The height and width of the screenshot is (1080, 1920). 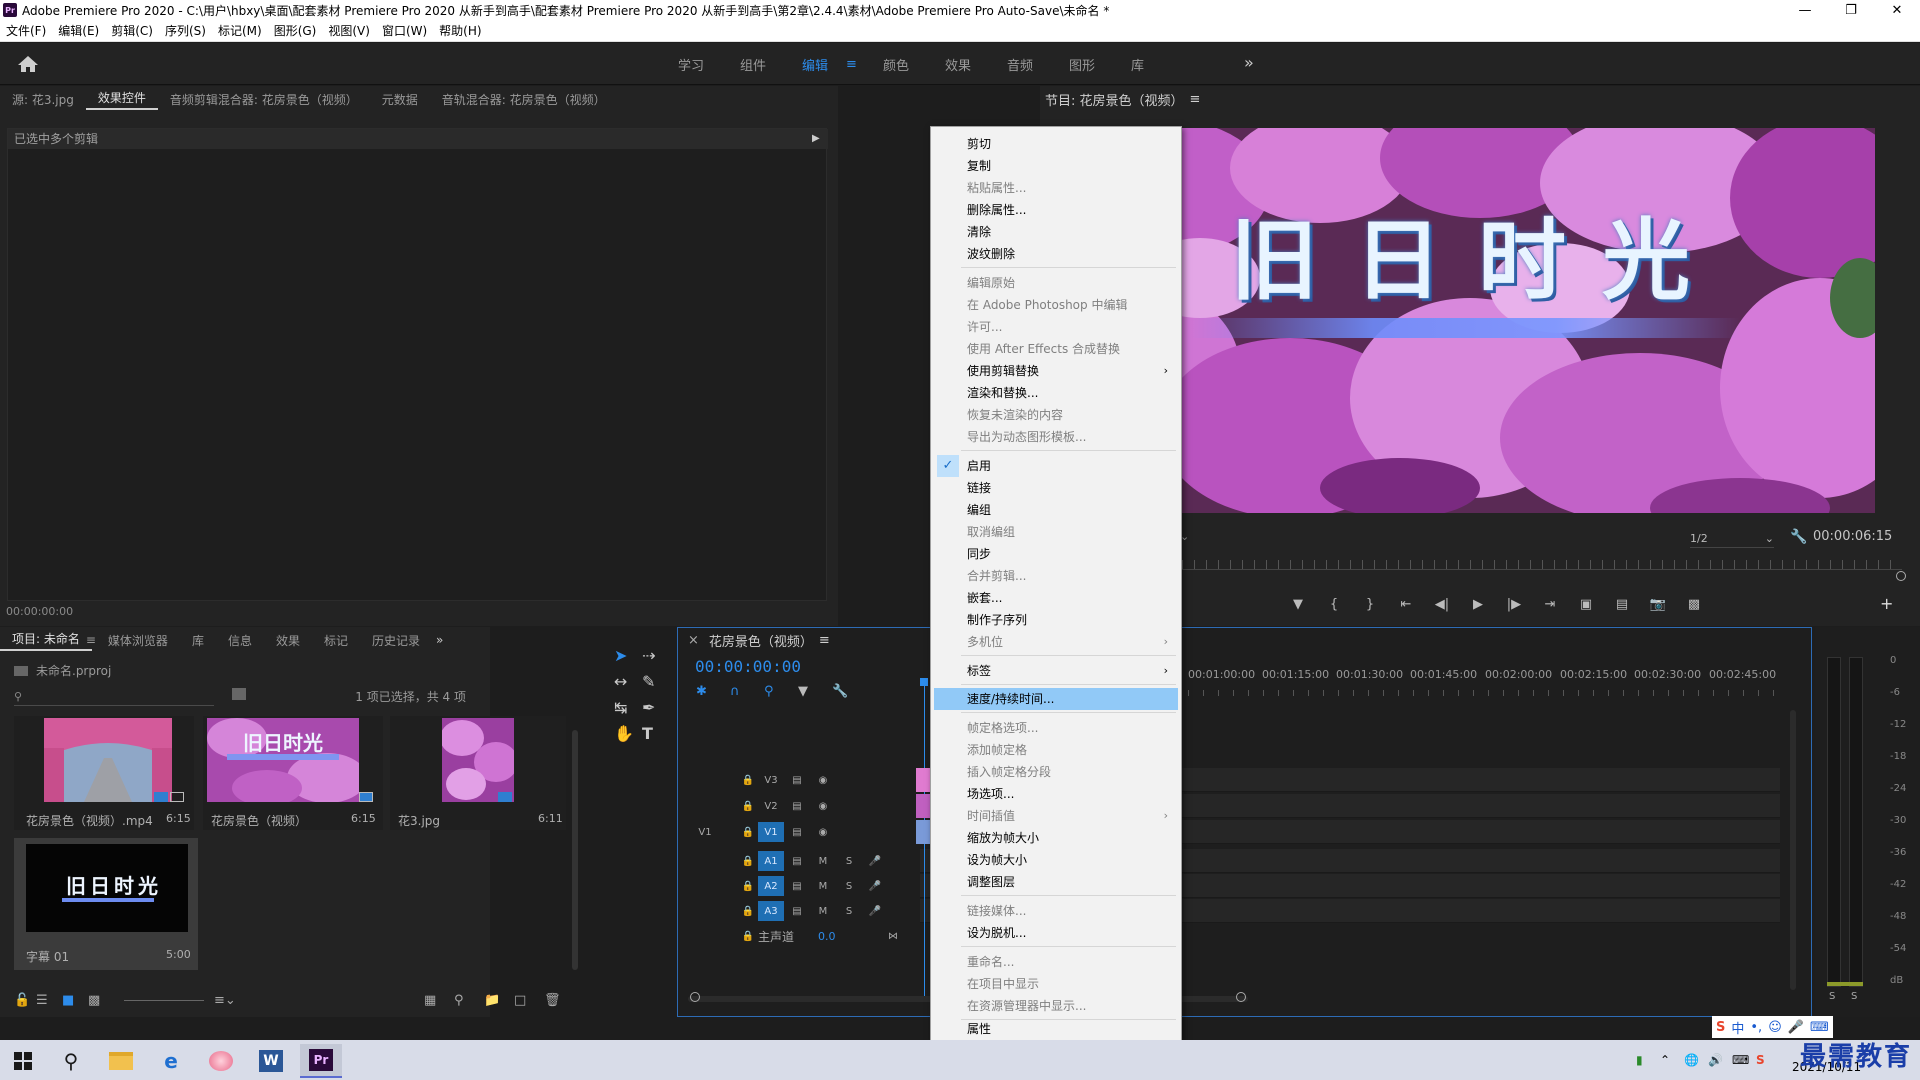 What do you see at coordinates (321, 1061) in the screenshot?
I see `premiere-taskbar-icon: Pr` at bounding box center [321, 1061].